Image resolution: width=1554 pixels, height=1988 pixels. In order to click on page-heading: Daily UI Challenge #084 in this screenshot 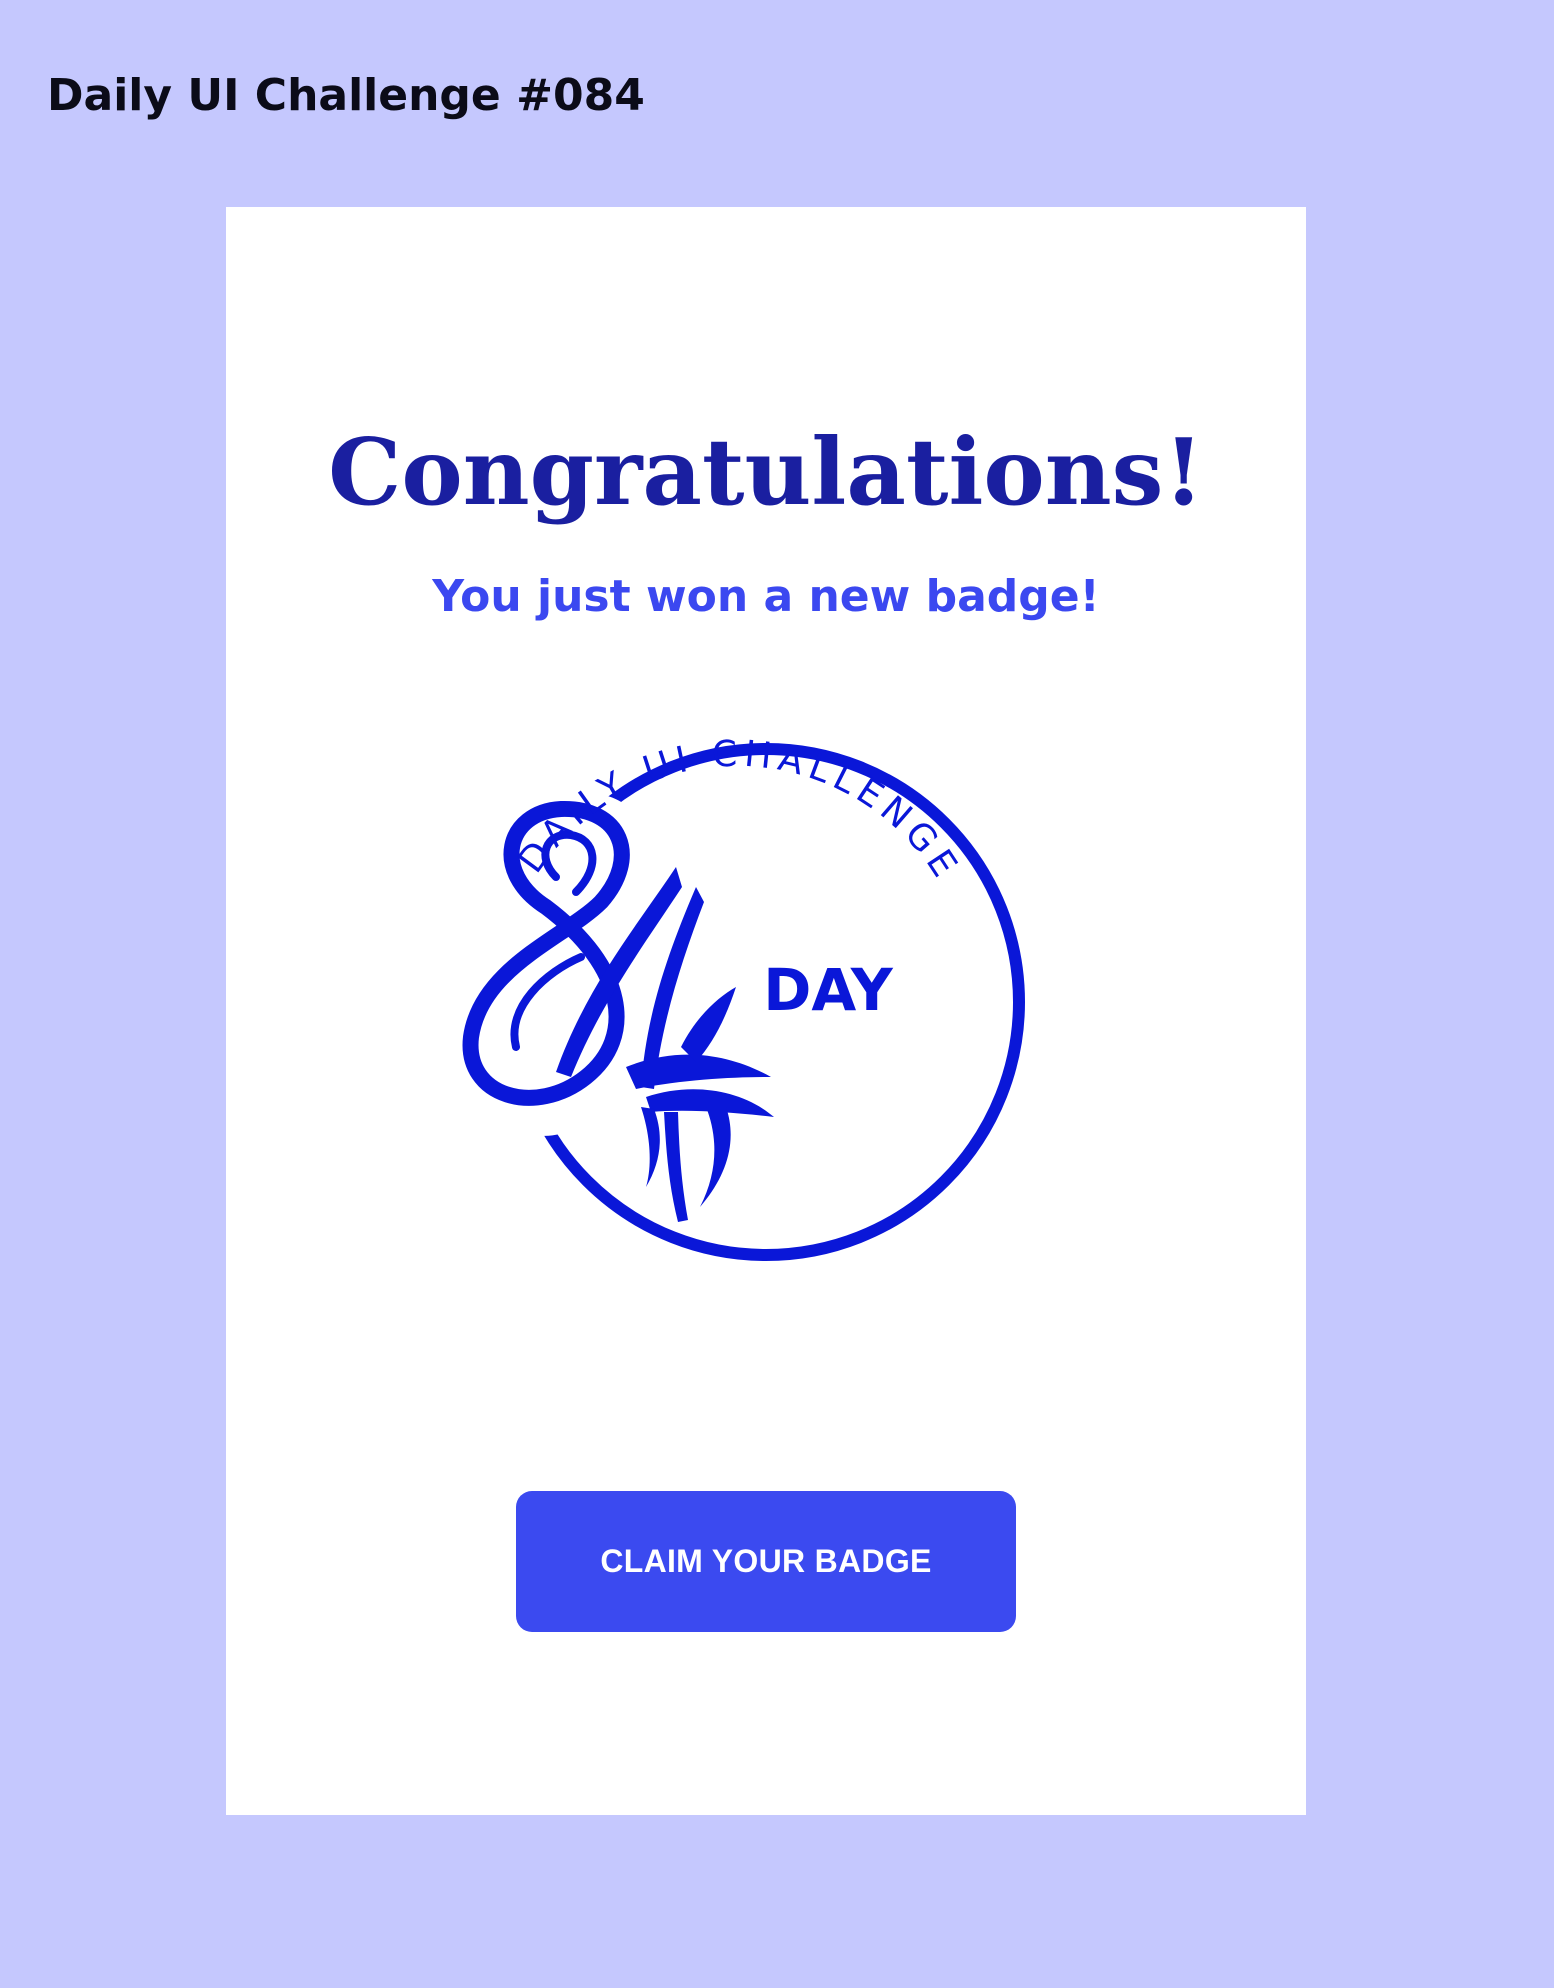, I will do `click(346, 95)`.